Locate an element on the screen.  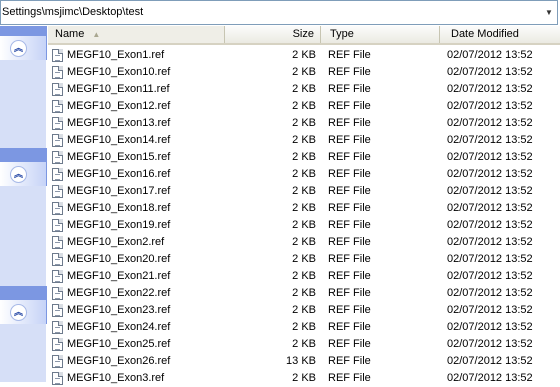
file-name: MEGF10_Exon24.ref is located at coordinates (118, 327).